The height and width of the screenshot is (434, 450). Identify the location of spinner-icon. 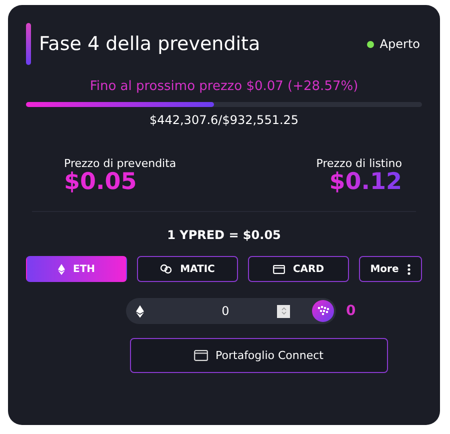
(283, 311).